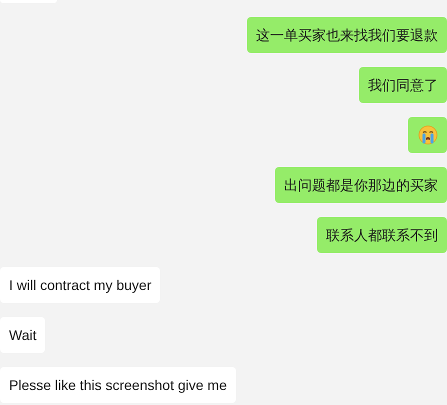 The image size is (447, 405). I want to click on message-bubble: 我们同意了, so click(403, 85).